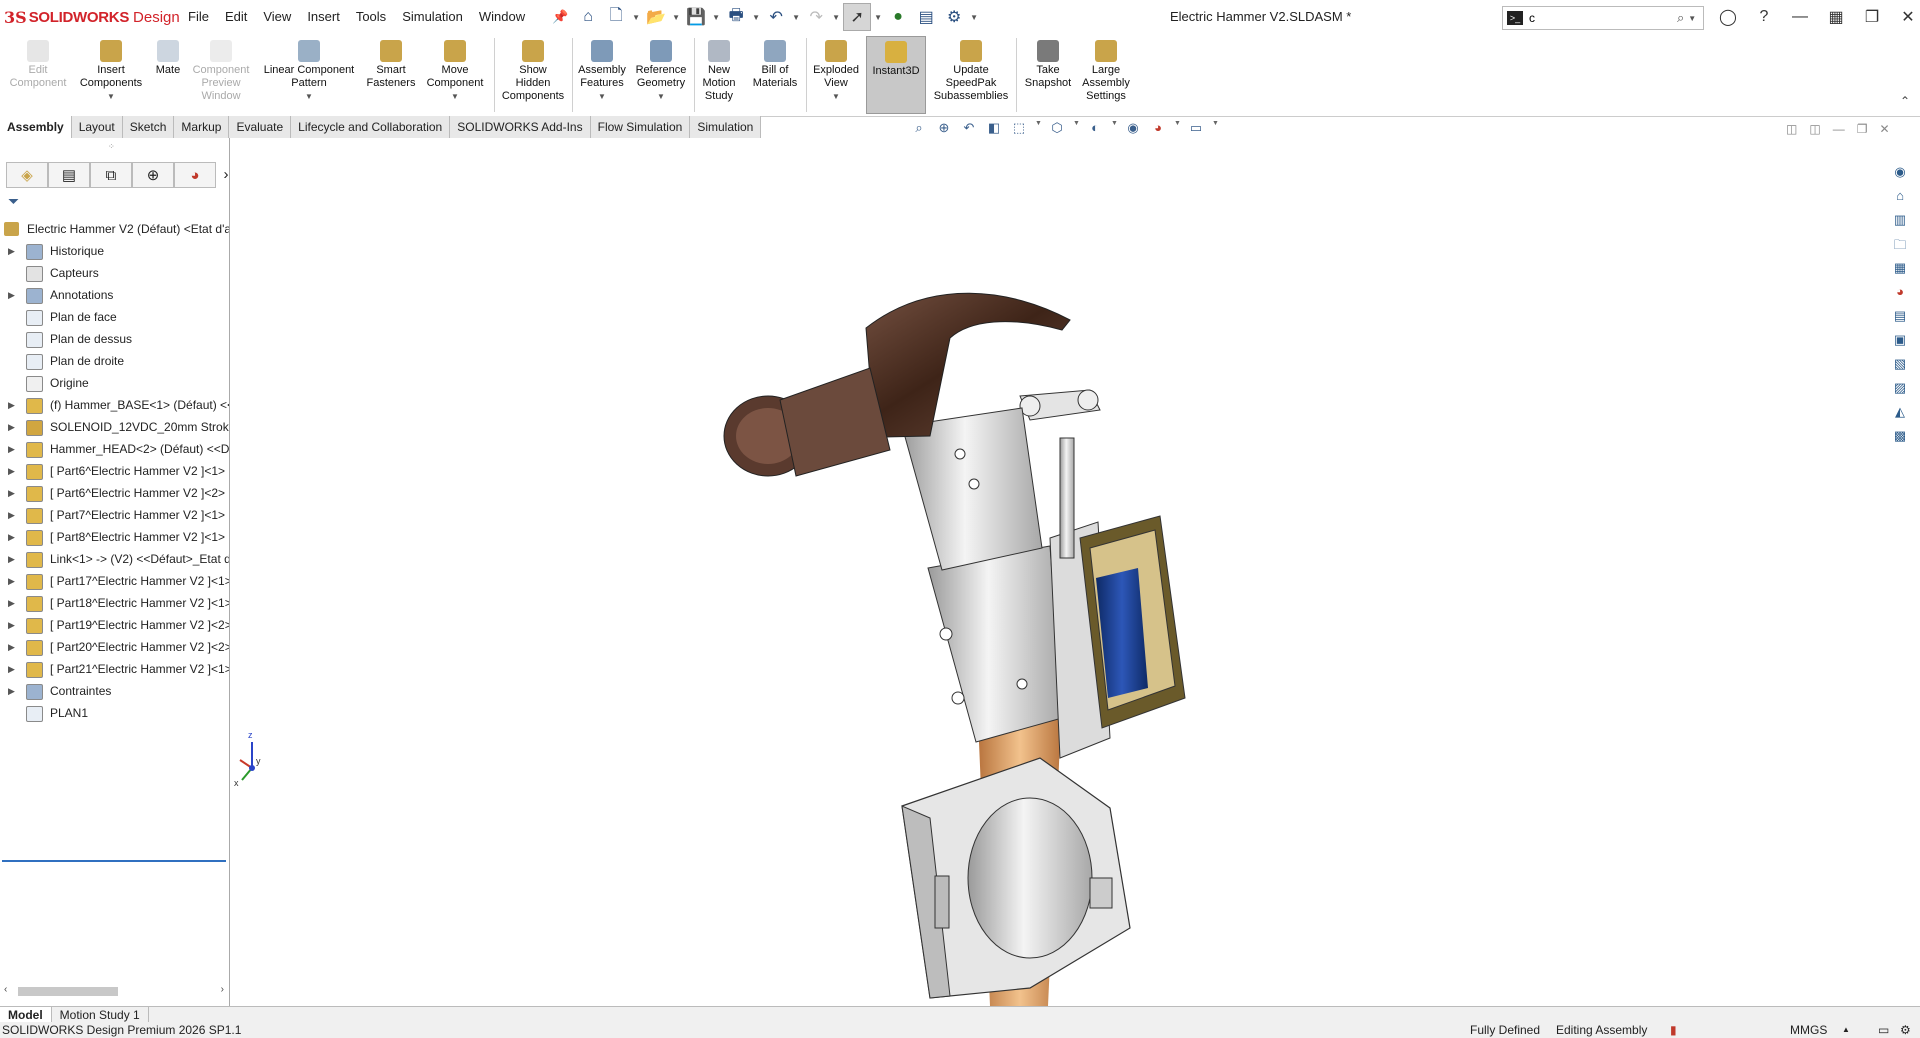 This screenshot has width=1920, height=1038. Describe the element at coordinates (1673, 1030) in the screenshot. I see `rebuild-status-icon: ▮` at that location.